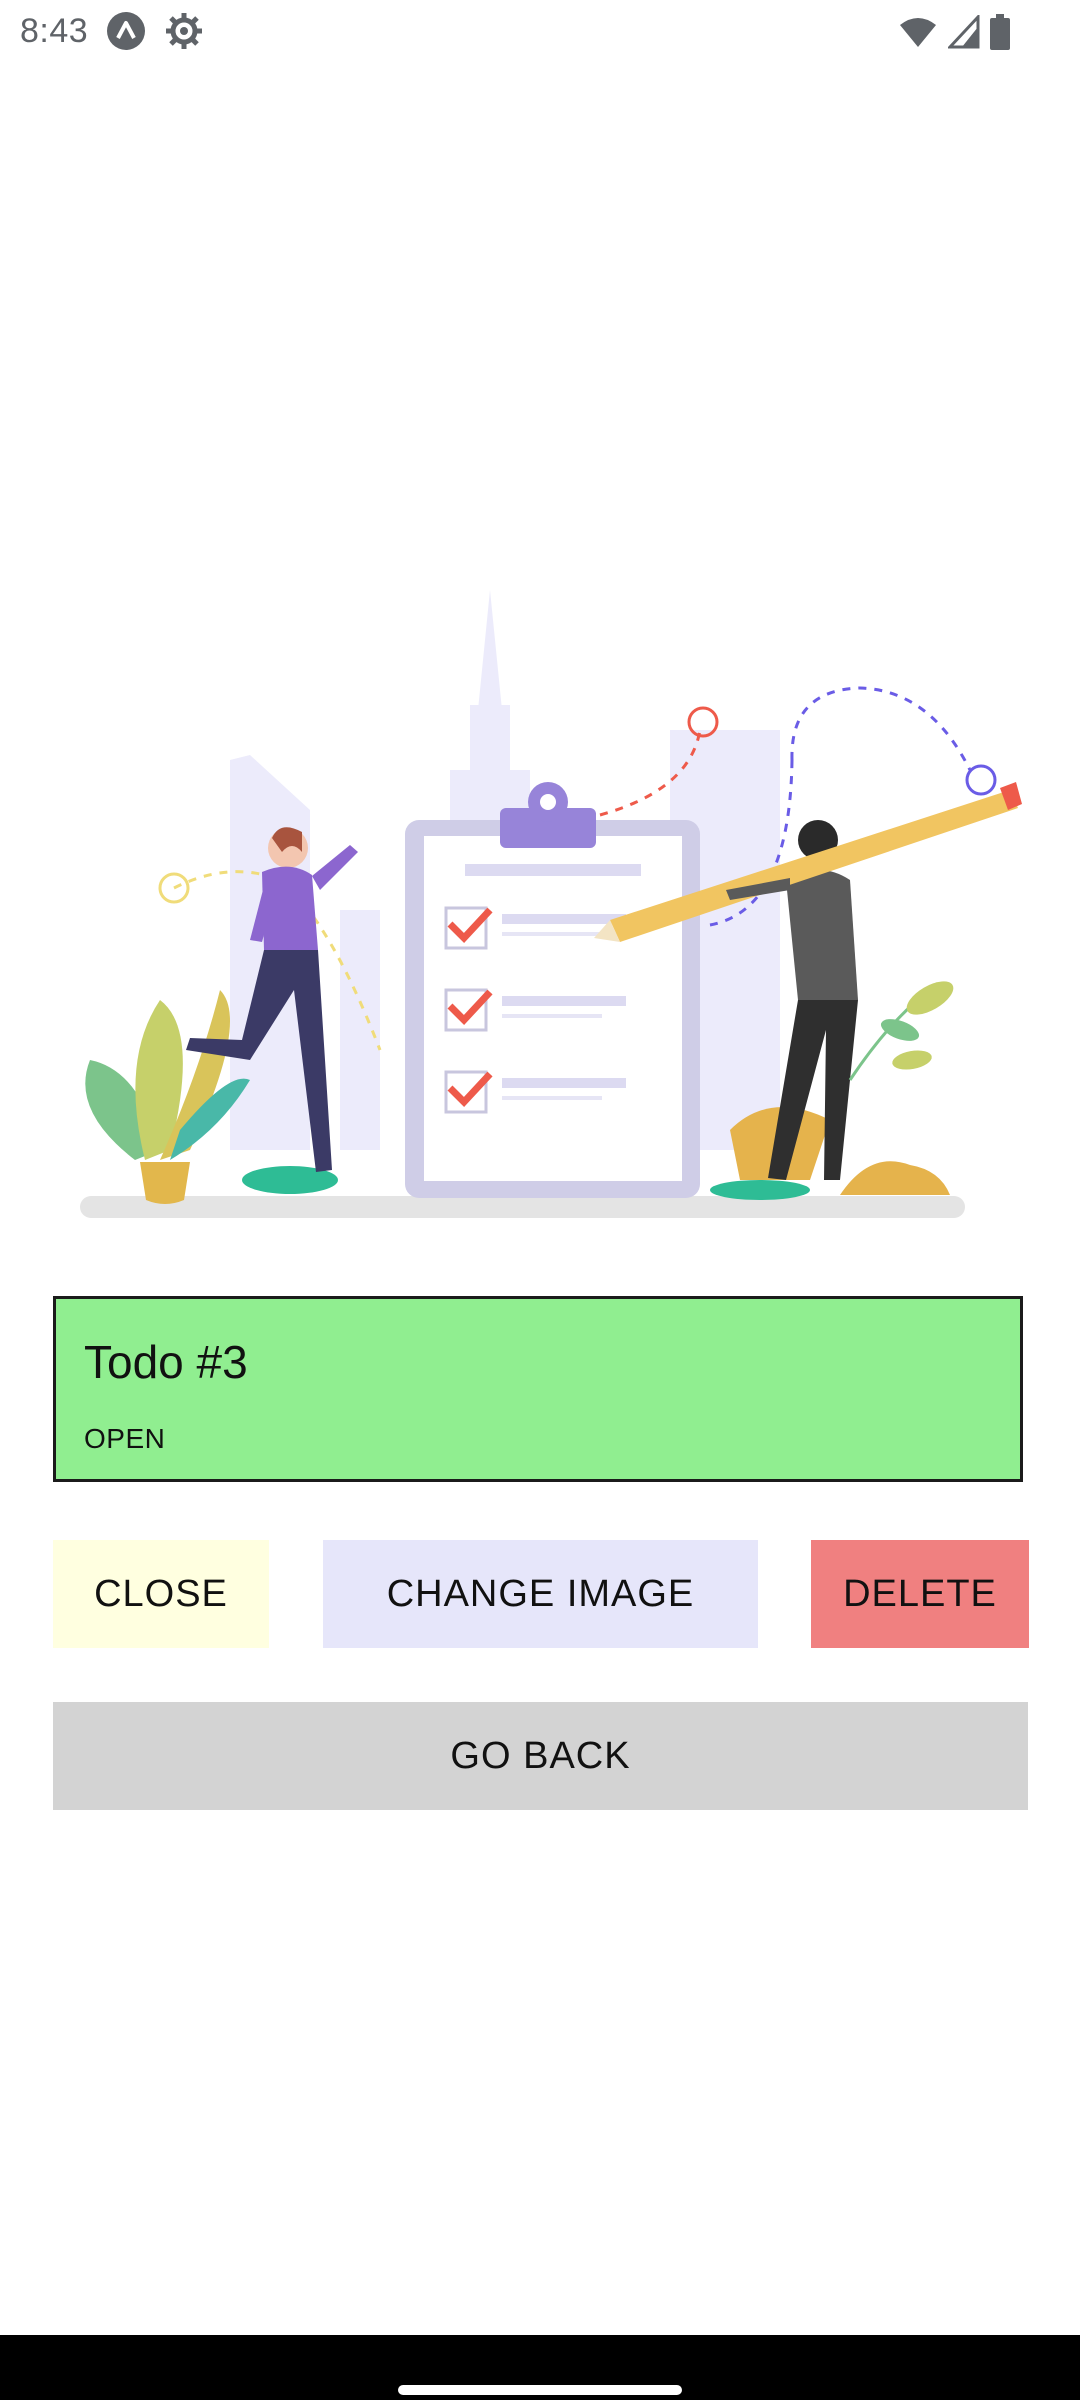 This screenshot has width=1080, height=2400. I want to click on close-button: CLOSE, so click(161, 1594).